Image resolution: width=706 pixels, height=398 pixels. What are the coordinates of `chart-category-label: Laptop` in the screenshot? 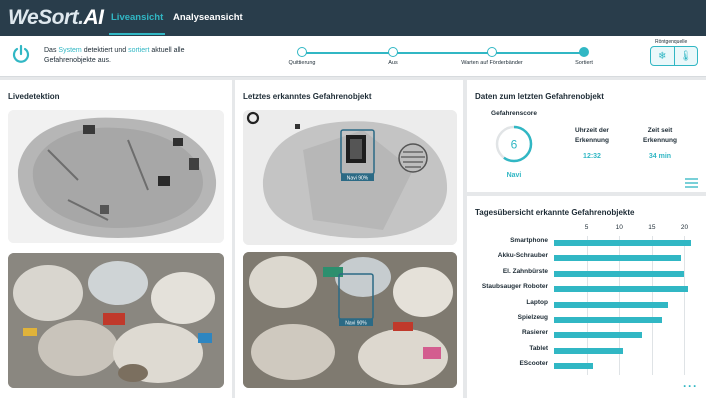 It's located at (537, 302).